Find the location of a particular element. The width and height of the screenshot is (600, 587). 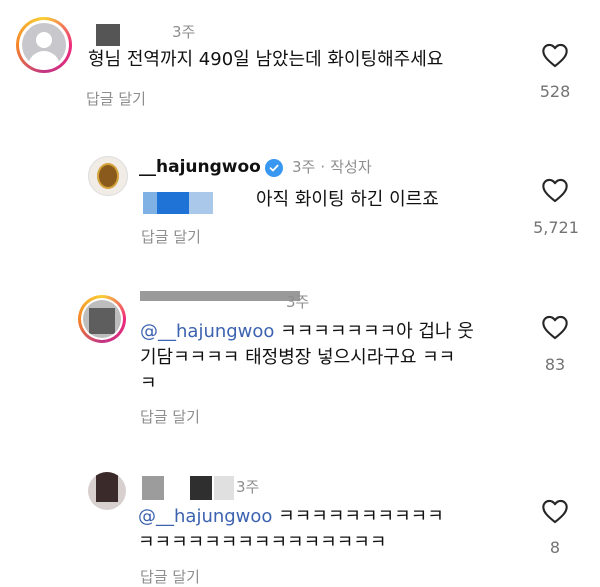

comment-text-line: ㅋ is located at coordinates (148, 383).